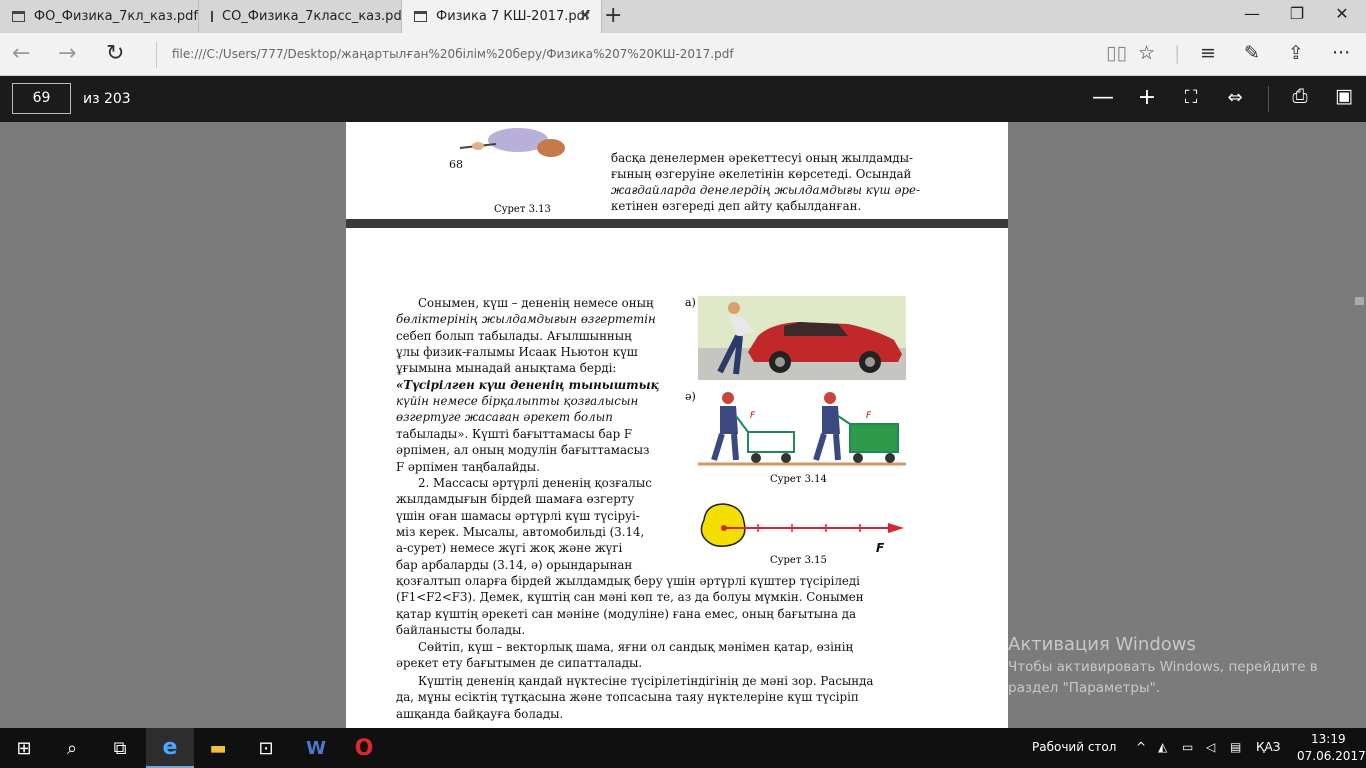 The width and height of the screenshot is (1366, 768). What do you see at coordinates (522, 209) in the screenshot?
I see `figure-caption: Сурет 3.13` at bounding box center [522, 209].